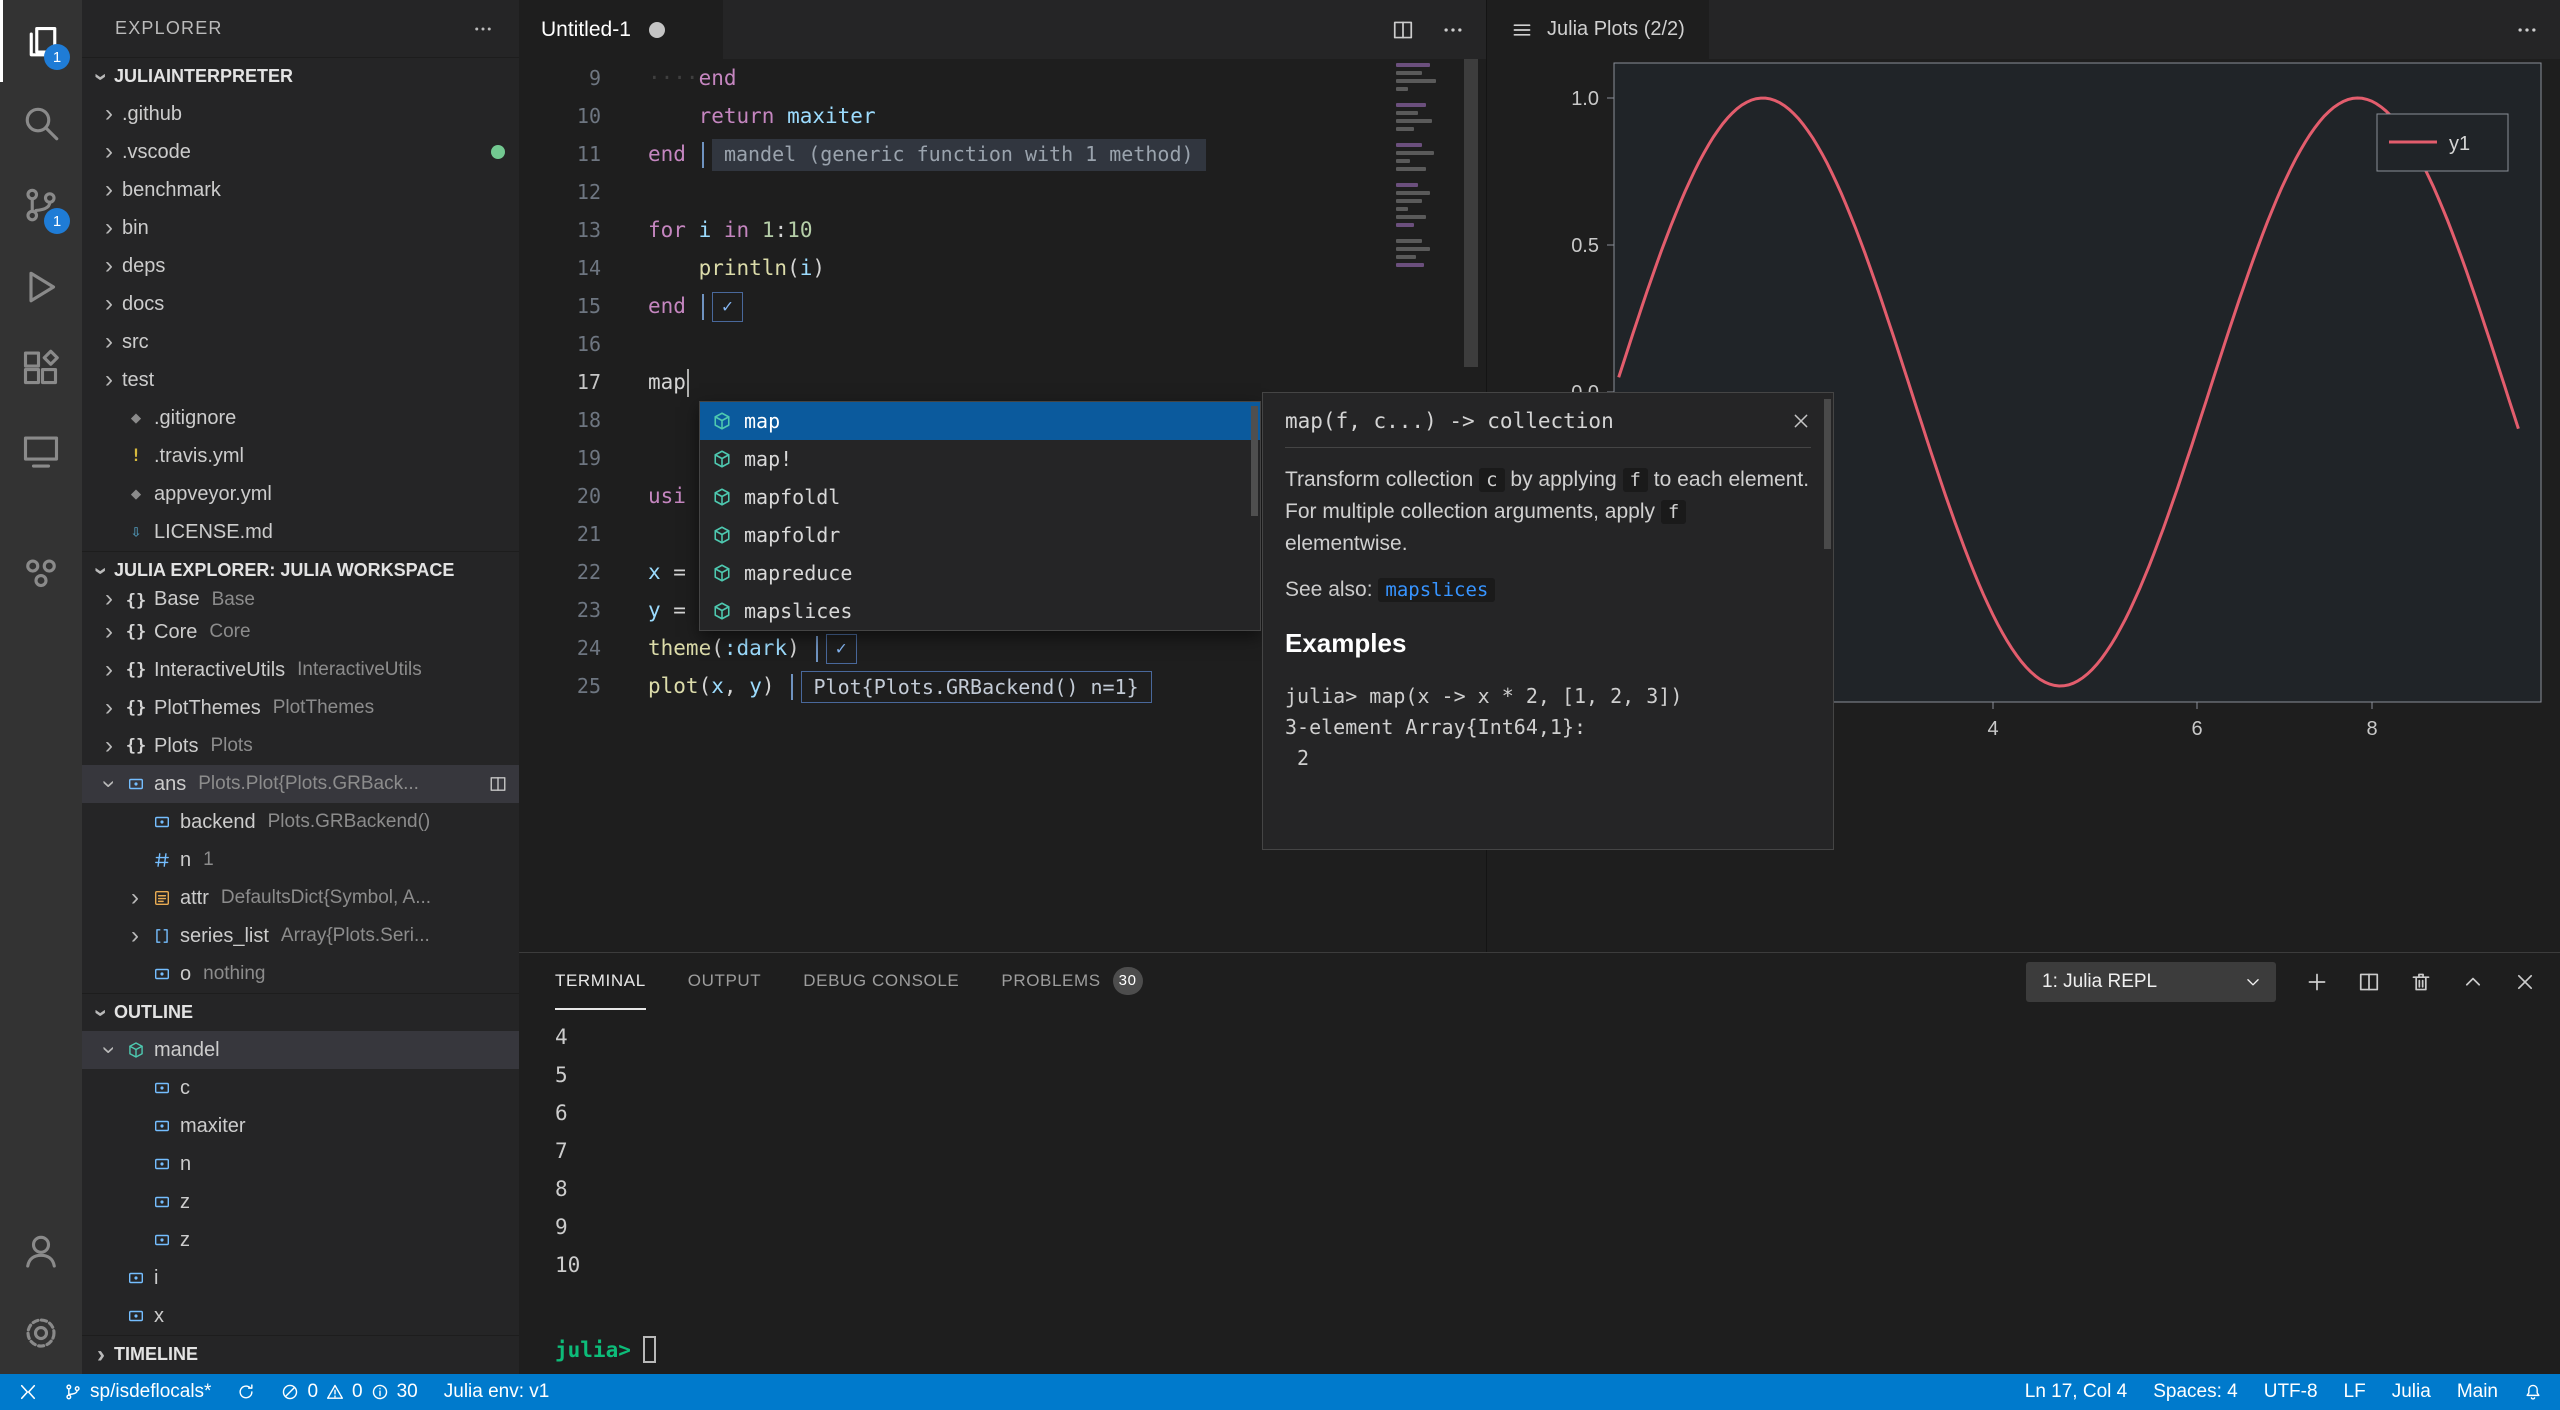  I want to click on doc-scrollbar, so click(1827, 474).